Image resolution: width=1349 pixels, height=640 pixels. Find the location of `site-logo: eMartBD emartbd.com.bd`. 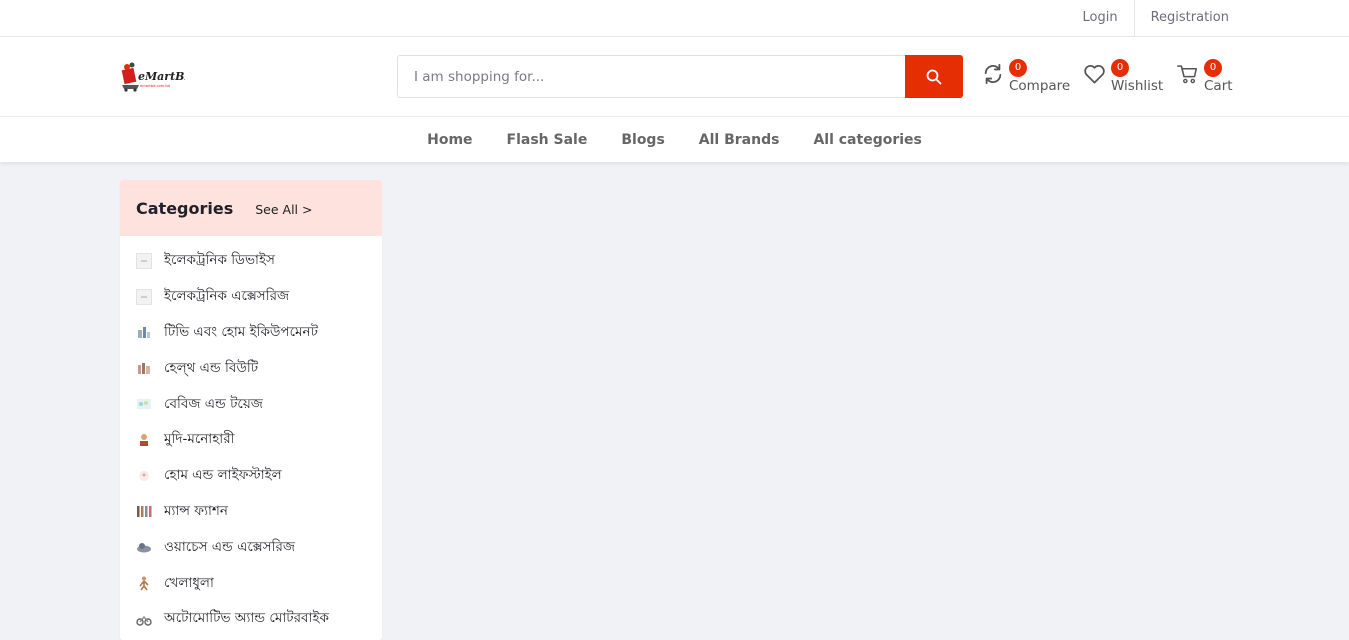

site-logo: eMartBD emartbd.com.bd is located at coordinates (157, 77).